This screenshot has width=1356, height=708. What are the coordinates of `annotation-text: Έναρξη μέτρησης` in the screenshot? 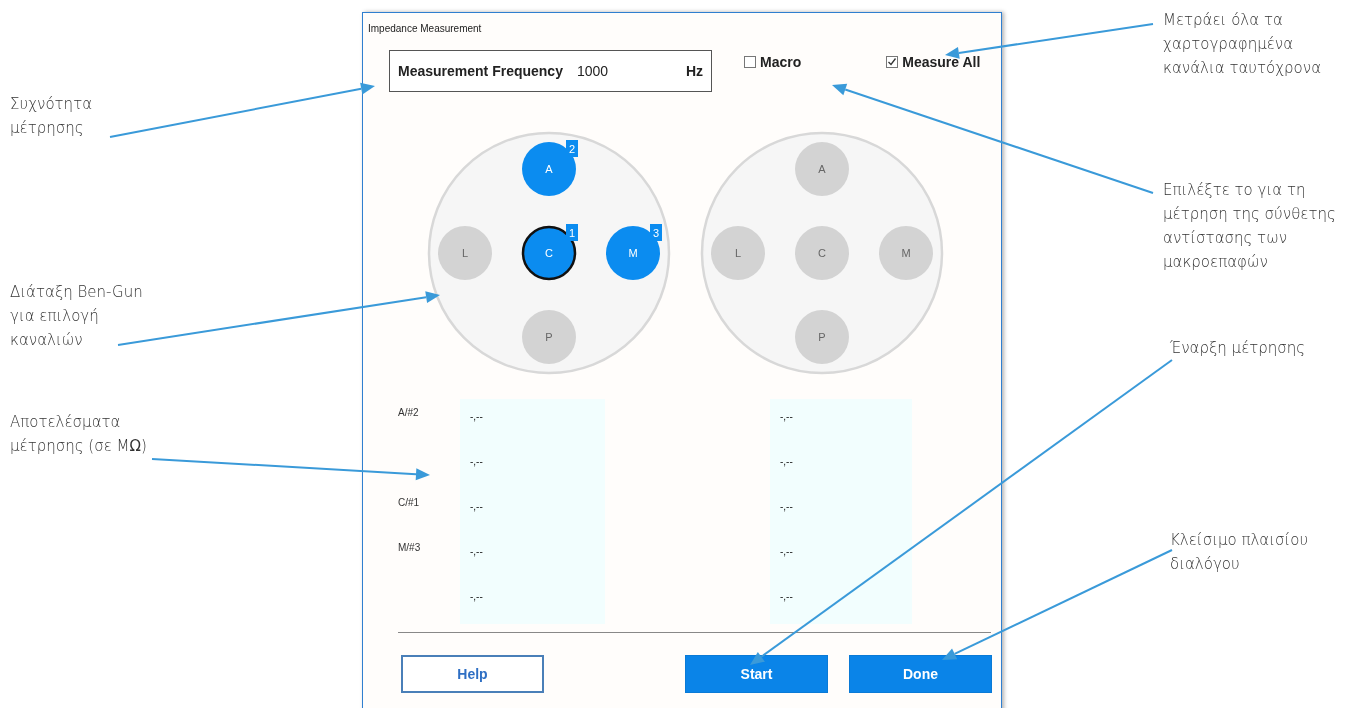 It's located at (1238, 348).